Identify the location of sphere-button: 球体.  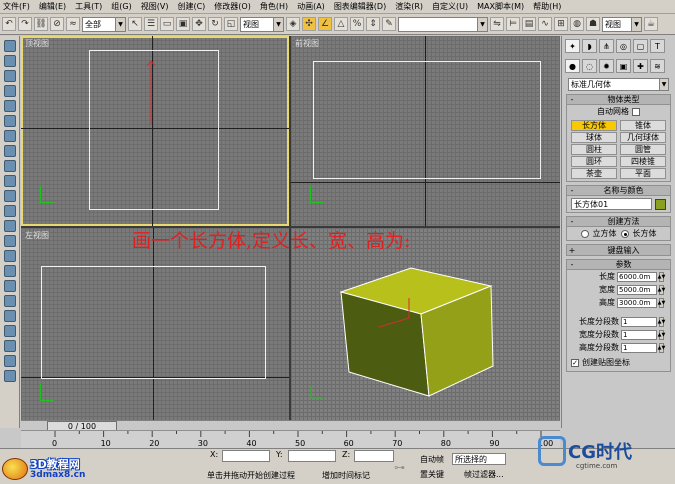
(594, 137).